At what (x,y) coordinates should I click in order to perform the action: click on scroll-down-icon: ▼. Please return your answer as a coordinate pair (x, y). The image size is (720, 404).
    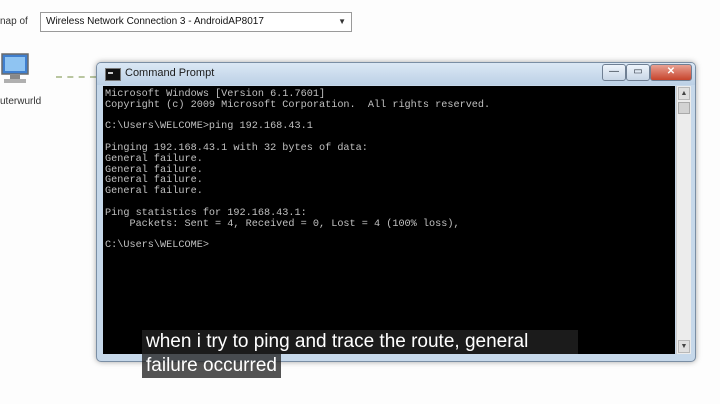
    Looking at the image, I should click on (684, 346).